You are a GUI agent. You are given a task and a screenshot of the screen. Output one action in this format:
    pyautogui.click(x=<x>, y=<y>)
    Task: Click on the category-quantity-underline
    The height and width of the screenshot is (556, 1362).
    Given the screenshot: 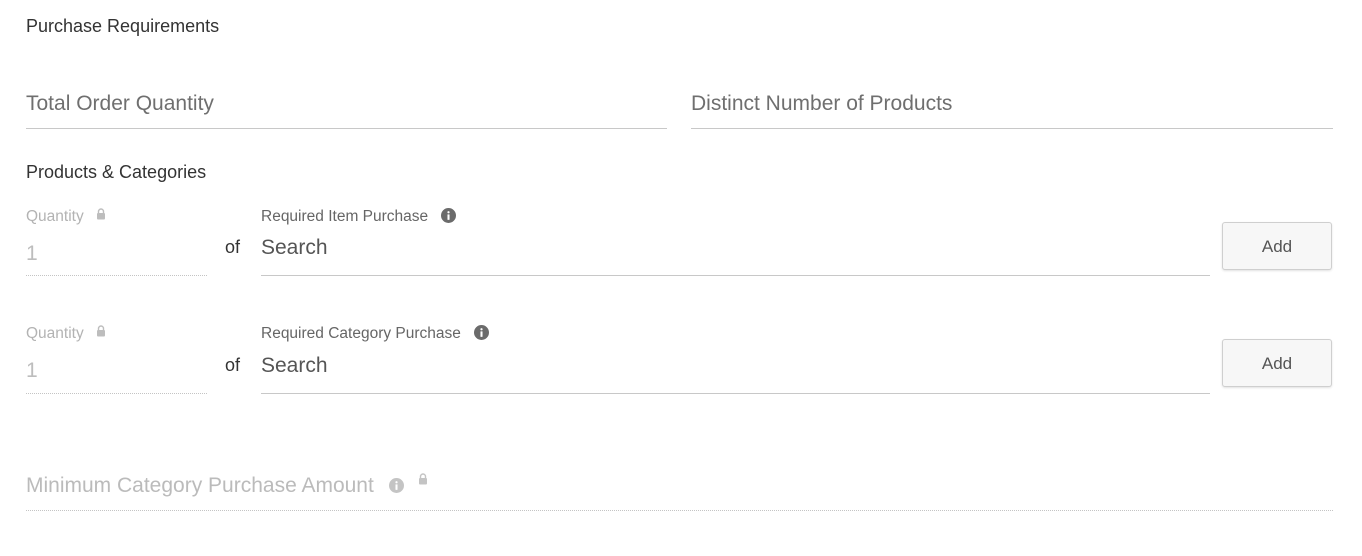 What is the action you would take?
    pyautogui.click(x=116, y=393)
    